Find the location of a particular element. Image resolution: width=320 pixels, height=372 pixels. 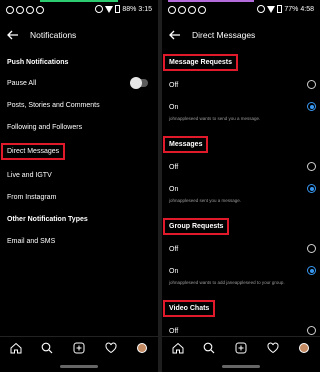

settings-item-label: Live and IGTV is located at coordinates (29, 175).